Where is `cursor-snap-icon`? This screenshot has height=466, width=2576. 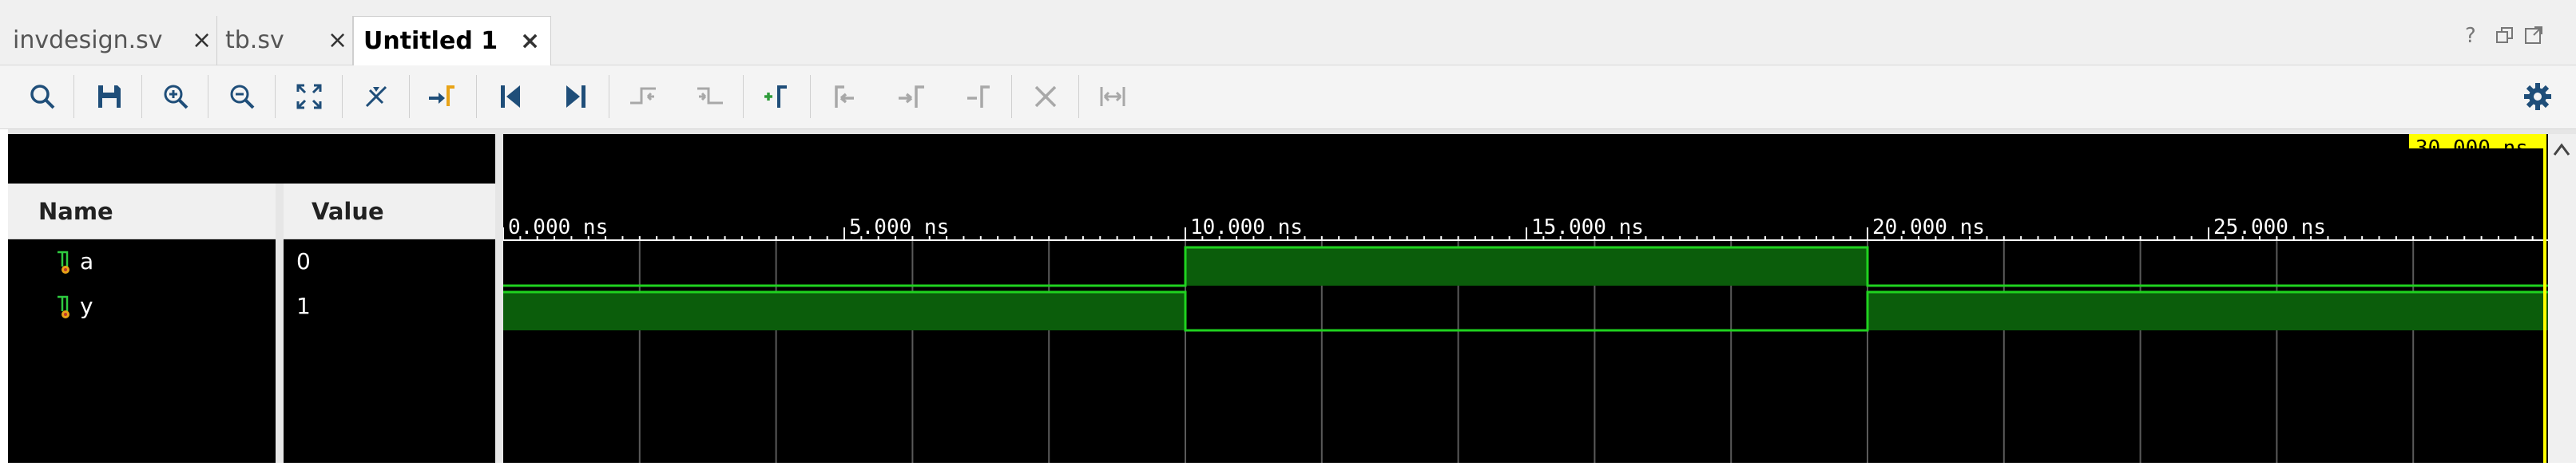
cursor-snap-icon is located at coordinates (376, 96).